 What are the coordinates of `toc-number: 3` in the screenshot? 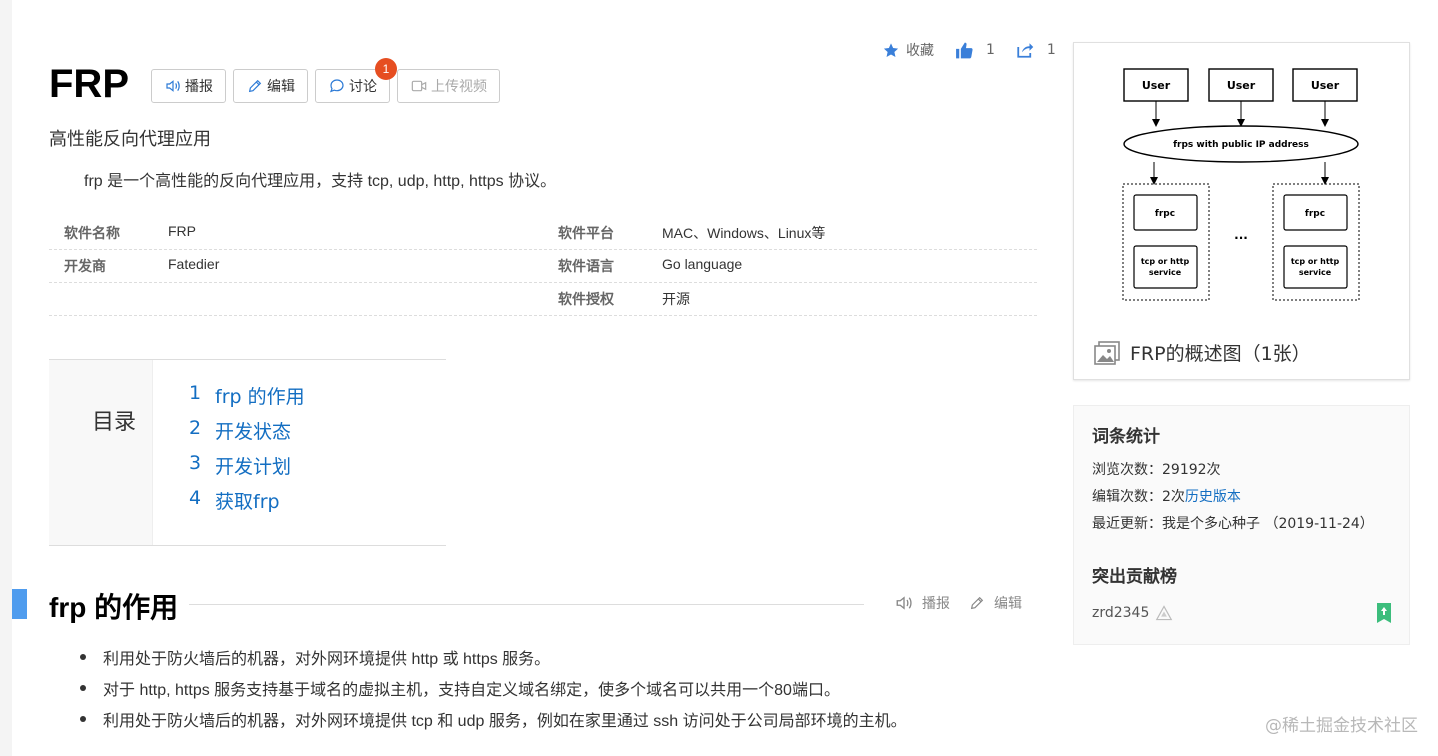 It's located at (195, 463).